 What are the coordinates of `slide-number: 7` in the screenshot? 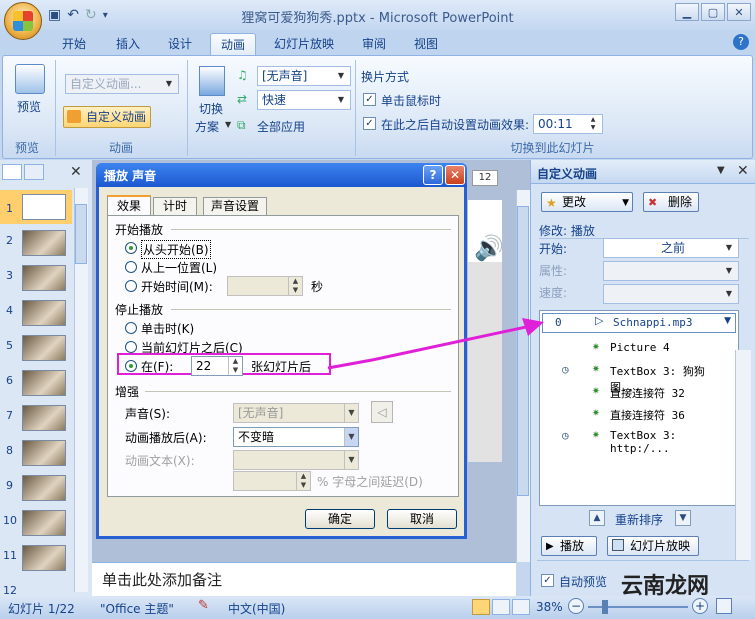 It's located at (9, 415).